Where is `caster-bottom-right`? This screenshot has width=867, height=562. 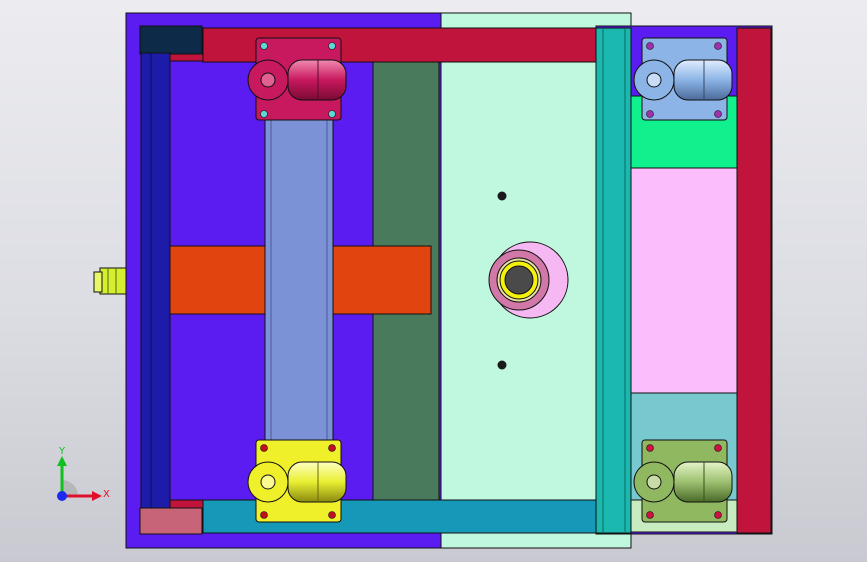
caster-bottom-right is located at coordinates (683, 481).